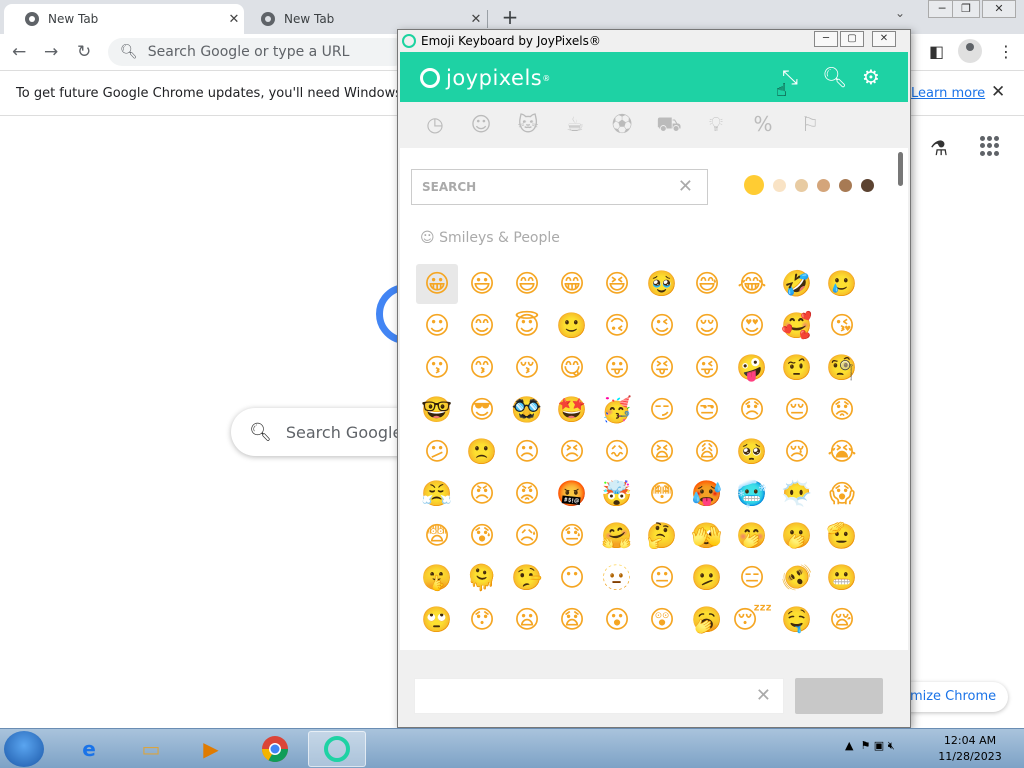  I want to click on symbols-icon: %, so click(763, 124).